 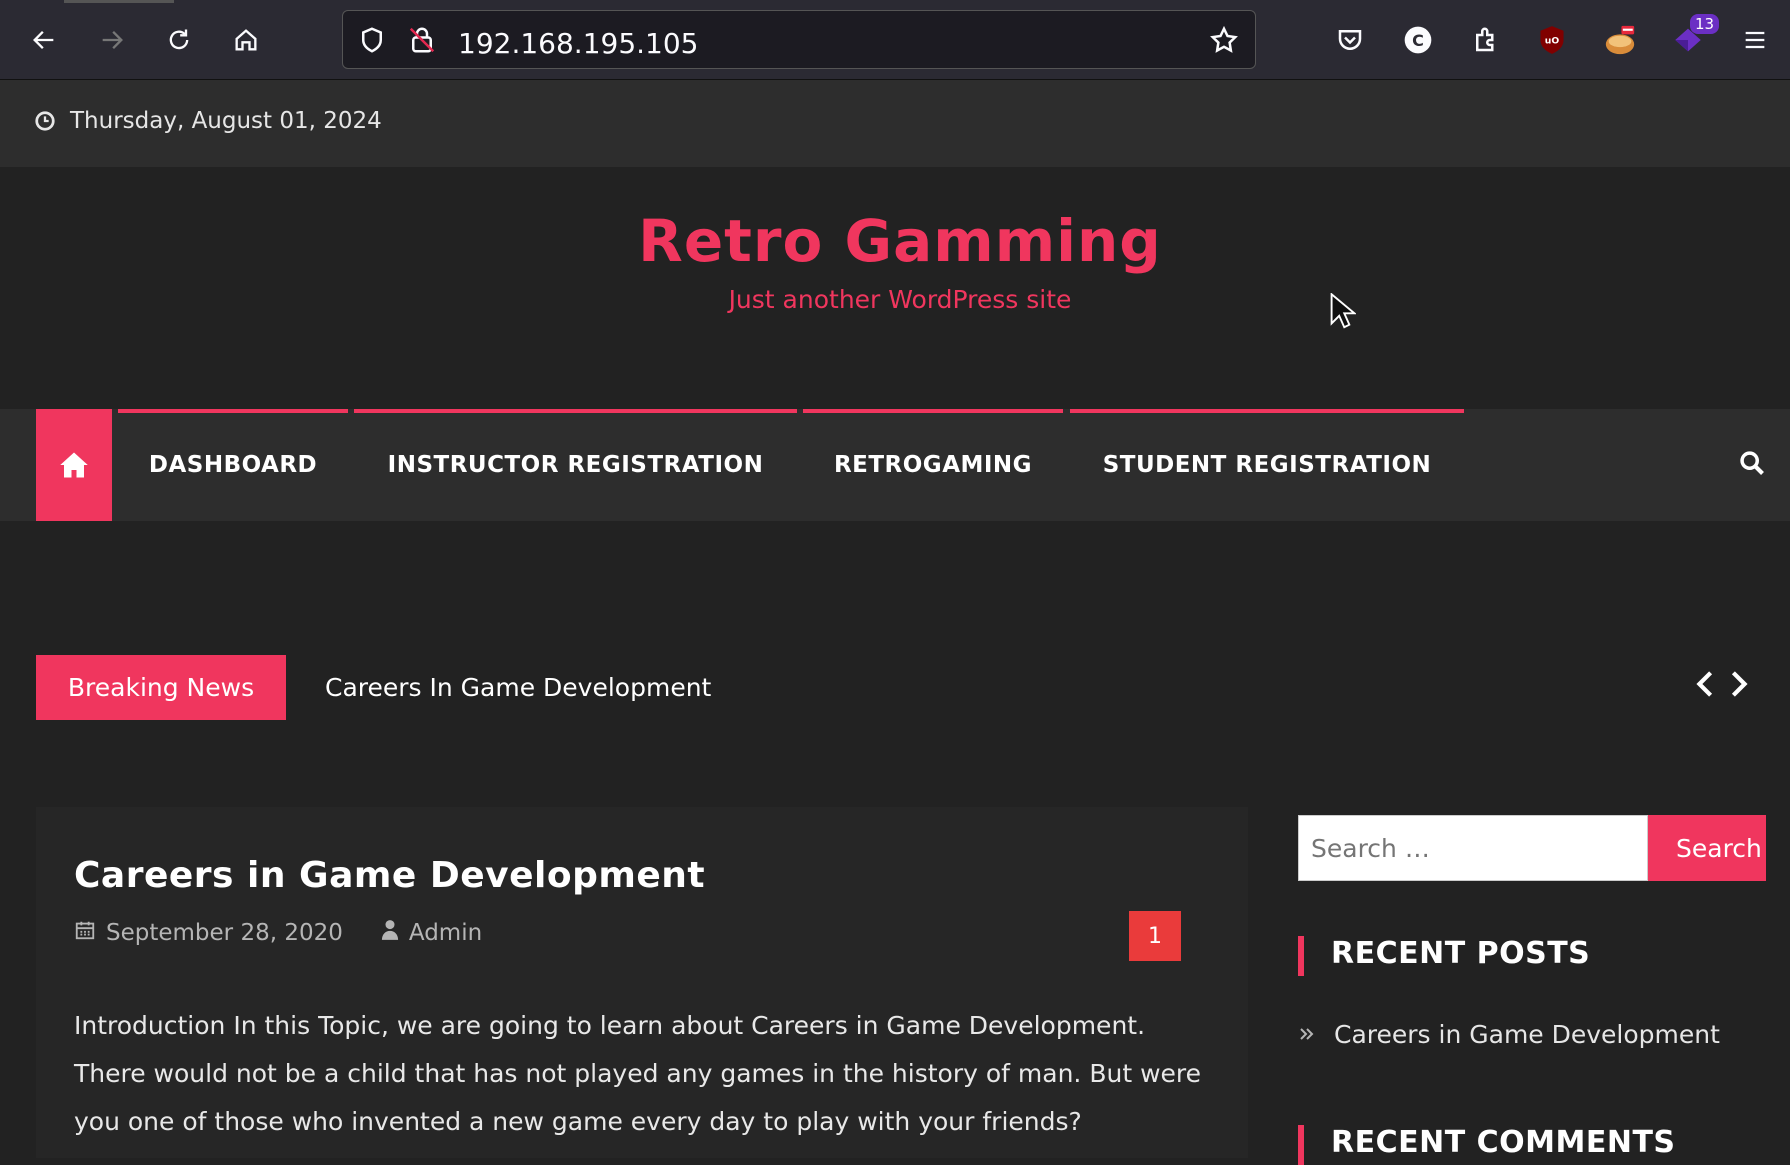 What do you see at coordinates (1155, 936) in the screenshot?
I see `comment-count-badge: 1` at bounding box center [1155, 936].